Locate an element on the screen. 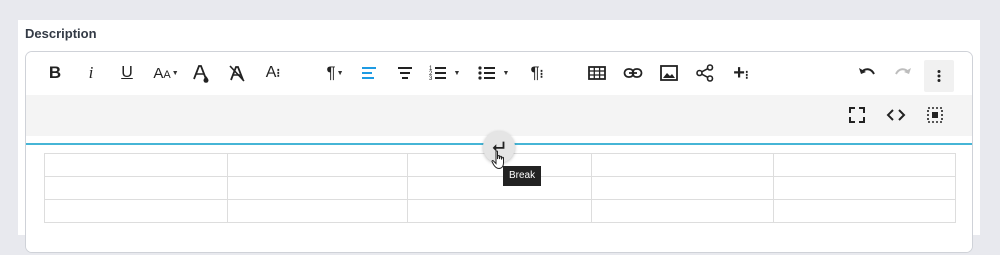 Image resolution: width=1000 pixels, height=255 pixels. fullscreen-icon is located at coordinates (857, 115).